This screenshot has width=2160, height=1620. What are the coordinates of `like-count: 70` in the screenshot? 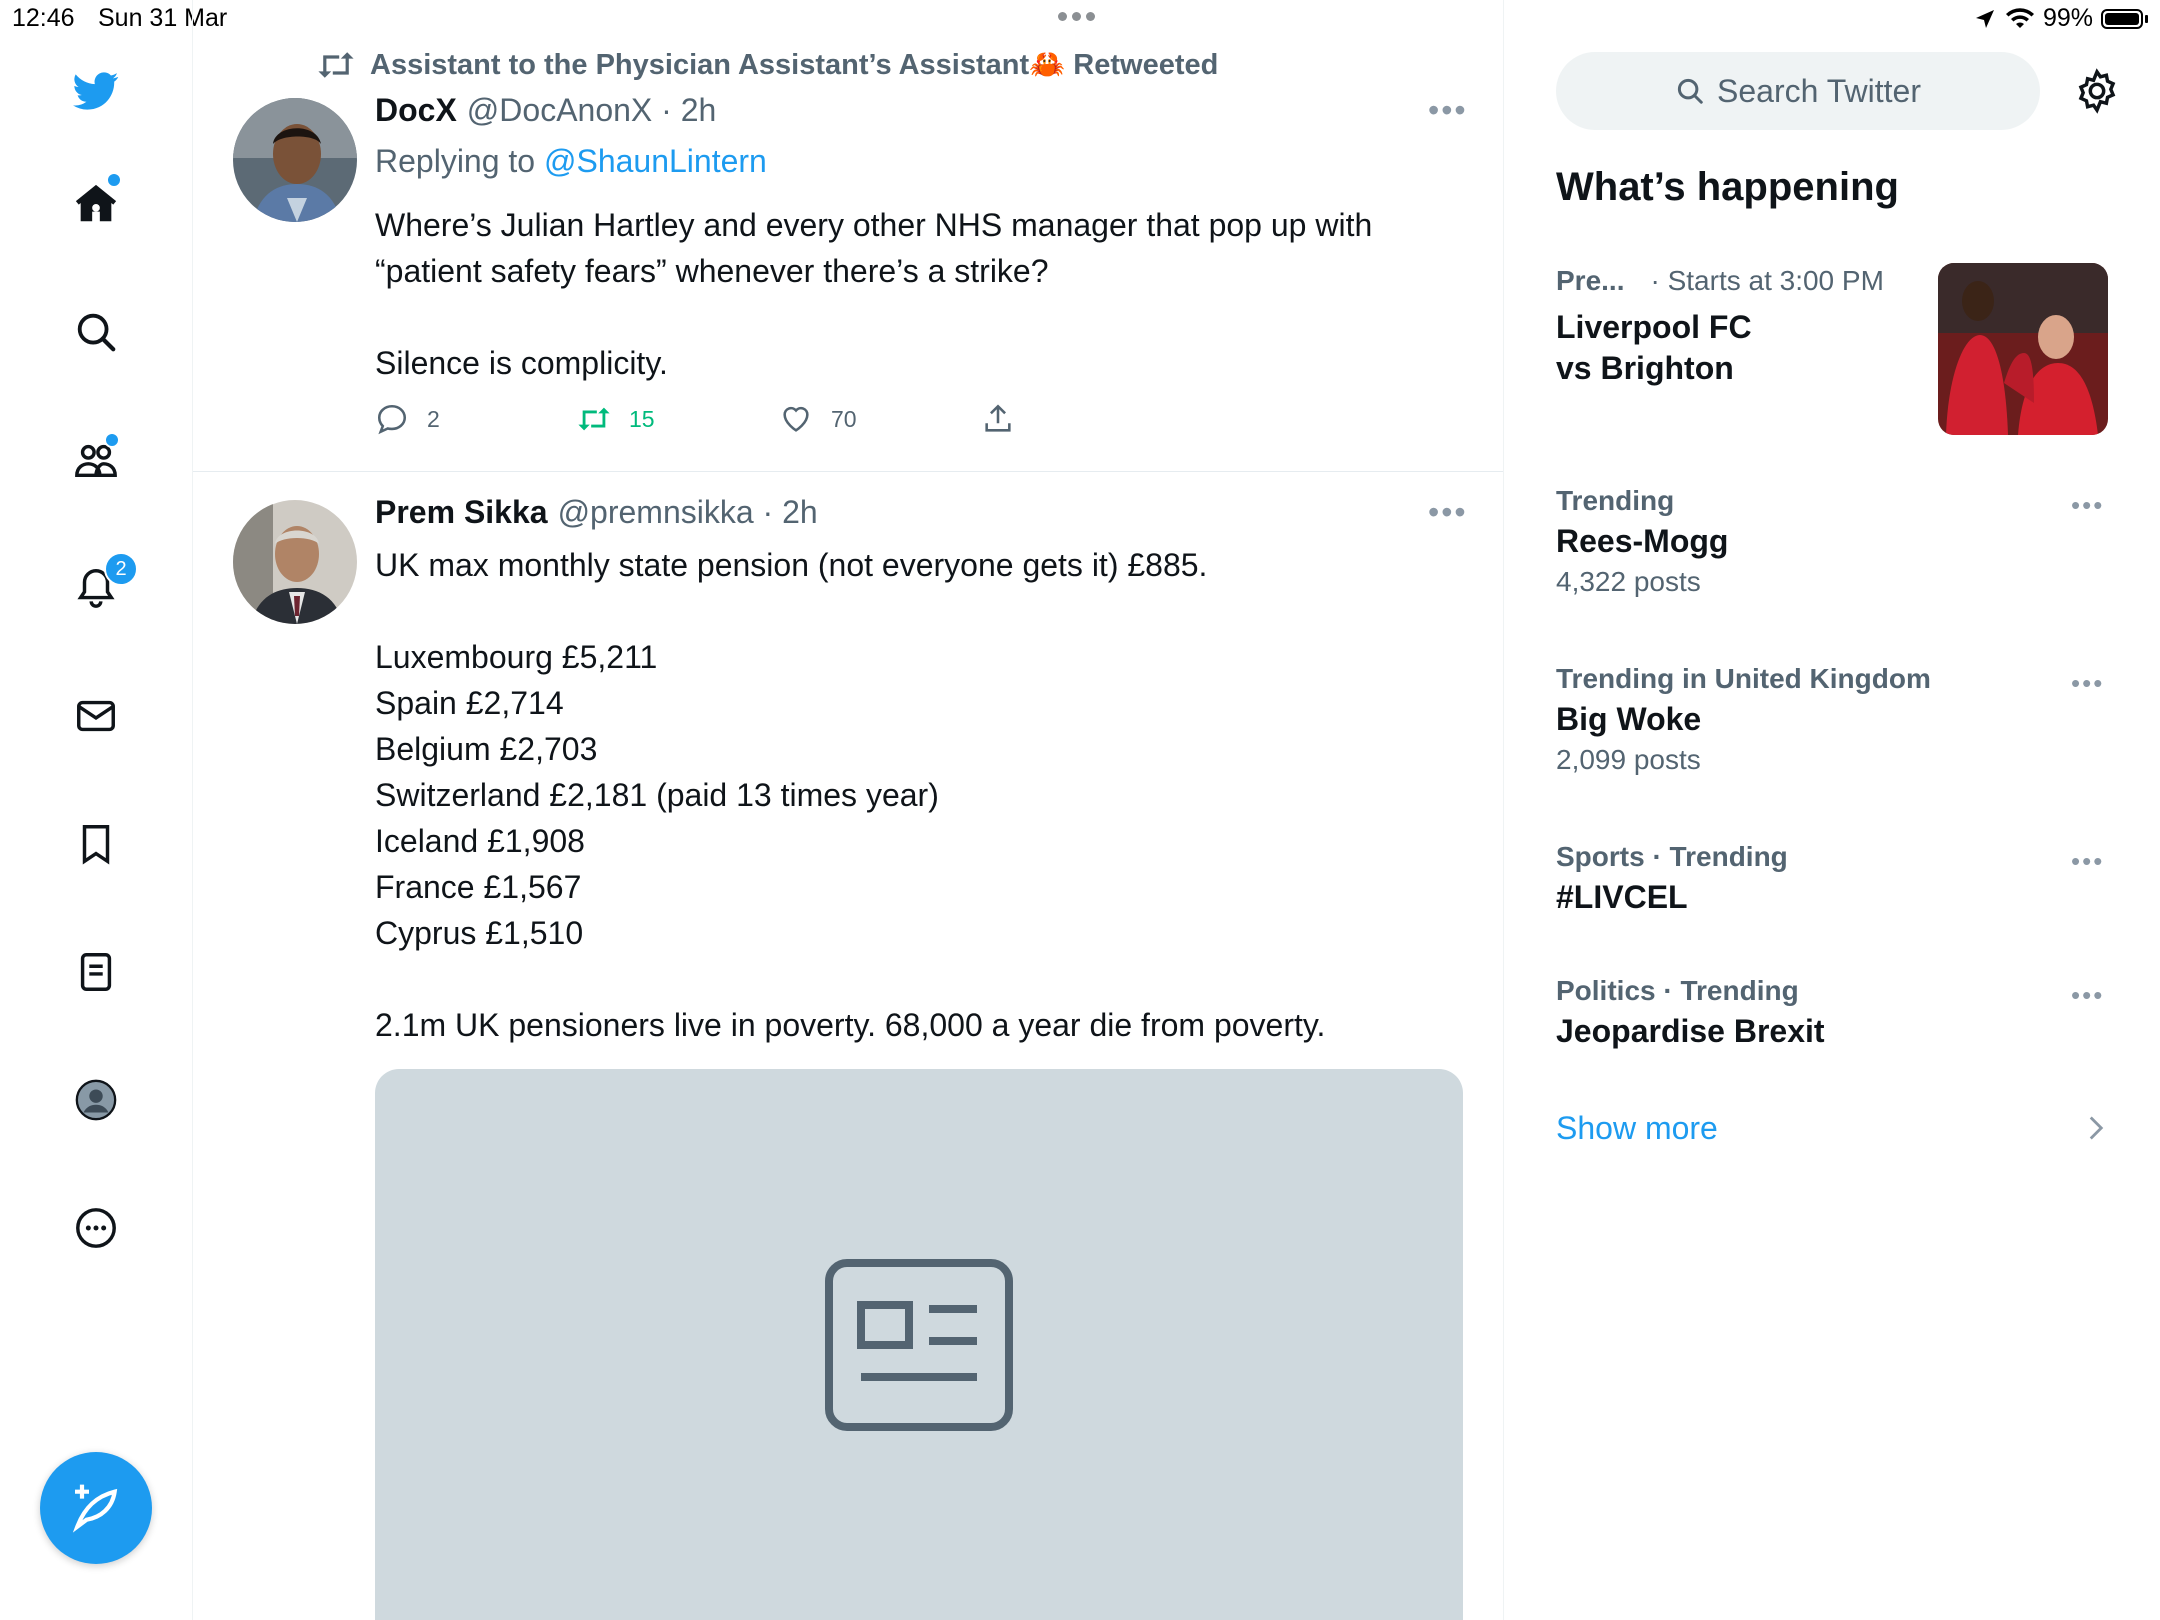 It's located at (844, 418).